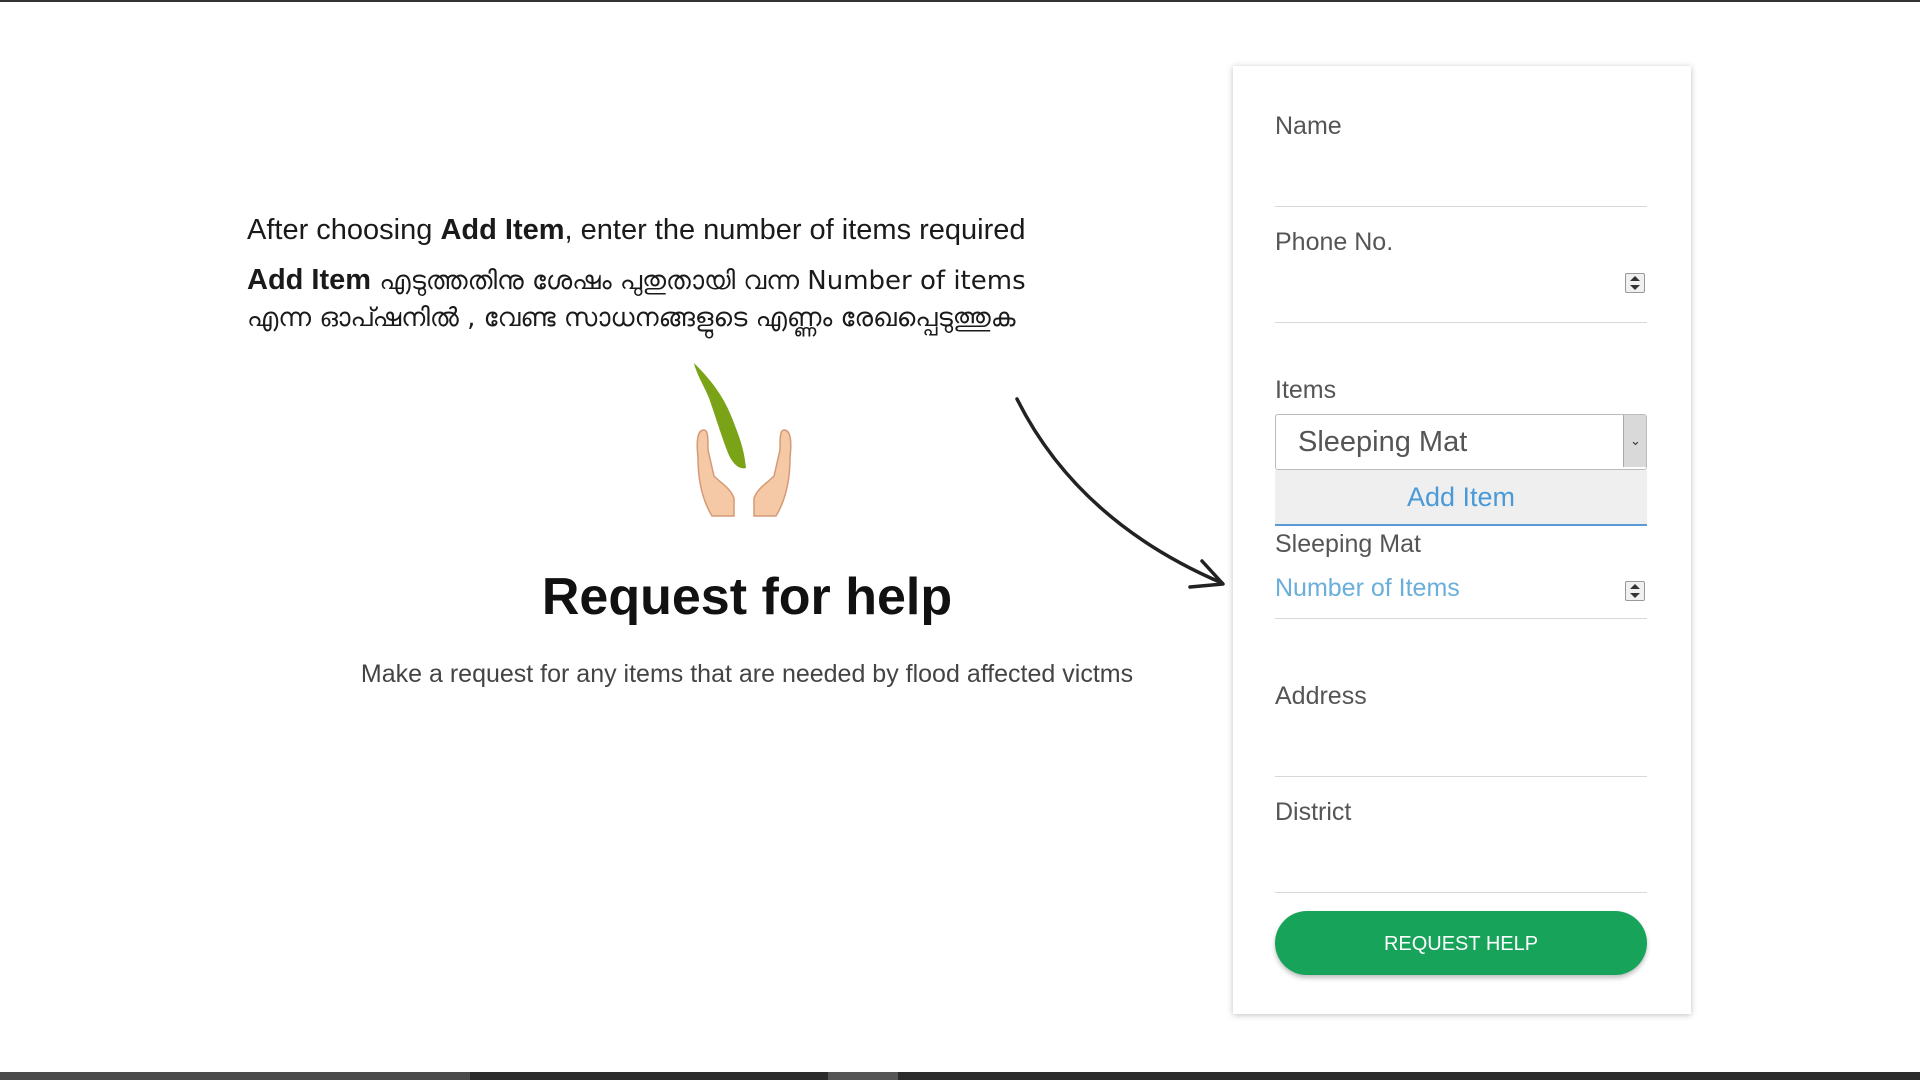  I want to click on bottom-bar, so click(960, 1076).